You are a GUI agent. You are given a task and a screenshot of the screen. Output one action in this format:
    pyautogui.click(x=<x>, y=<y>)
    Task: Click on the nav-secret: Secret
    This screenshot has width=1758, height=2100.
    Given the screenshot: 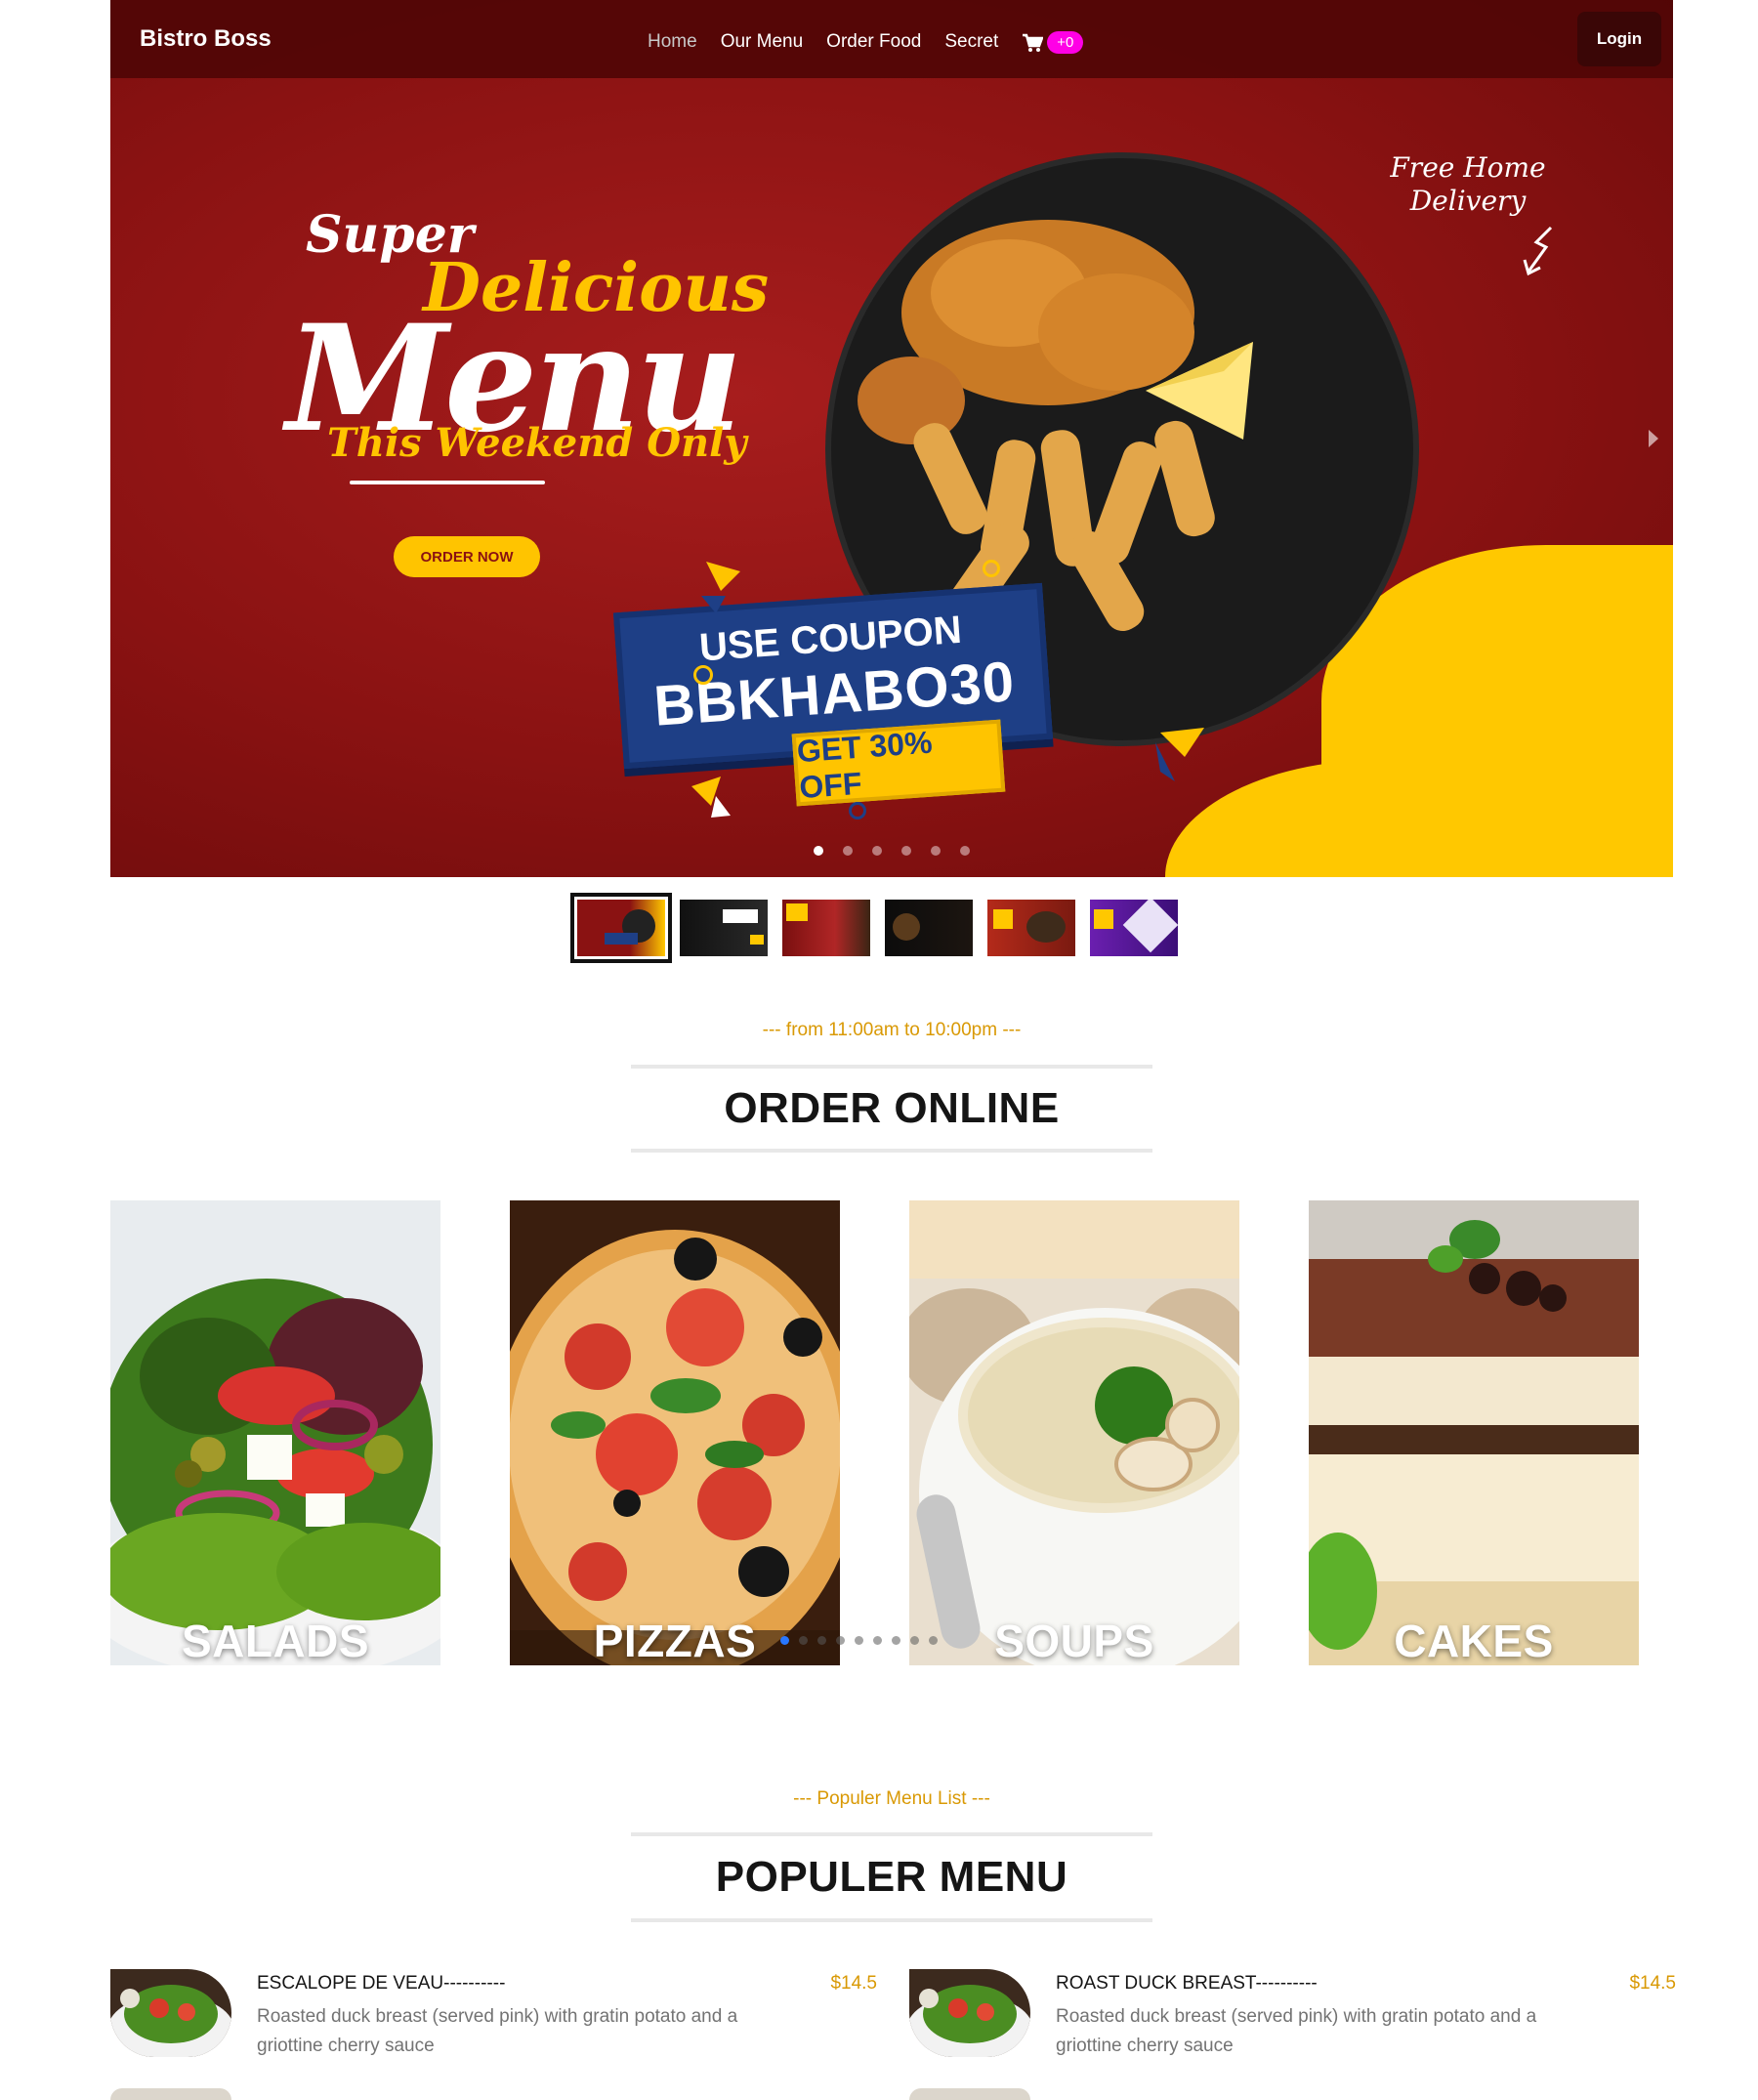 What is the action you would take?
    pyautogui.click(x=971, y=42)
    